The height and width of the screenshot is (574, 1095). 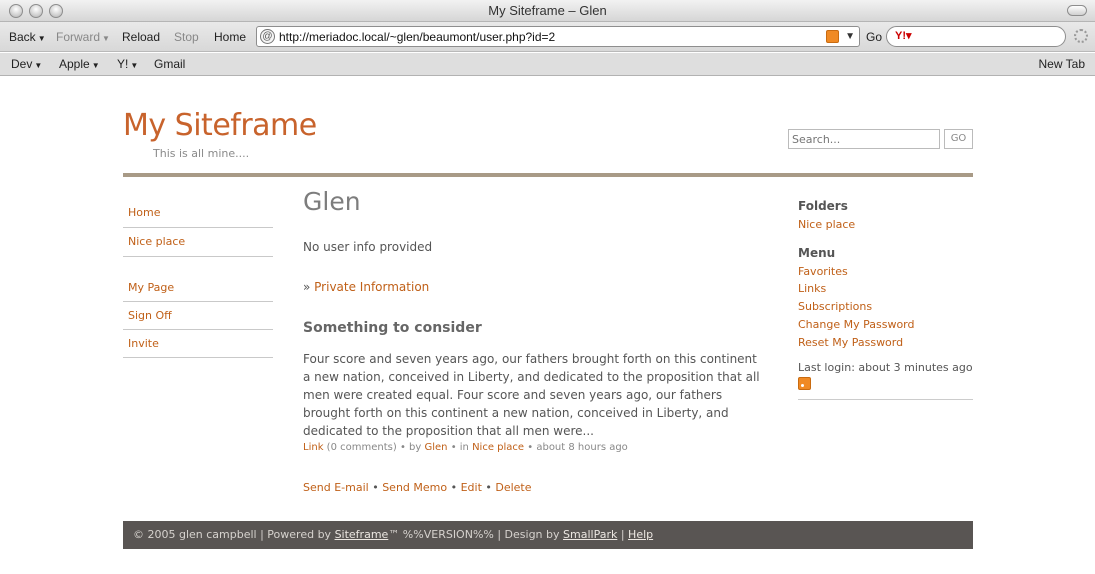 I want to click on siteframe-link: Siteframe, so click(x=362, y=534).